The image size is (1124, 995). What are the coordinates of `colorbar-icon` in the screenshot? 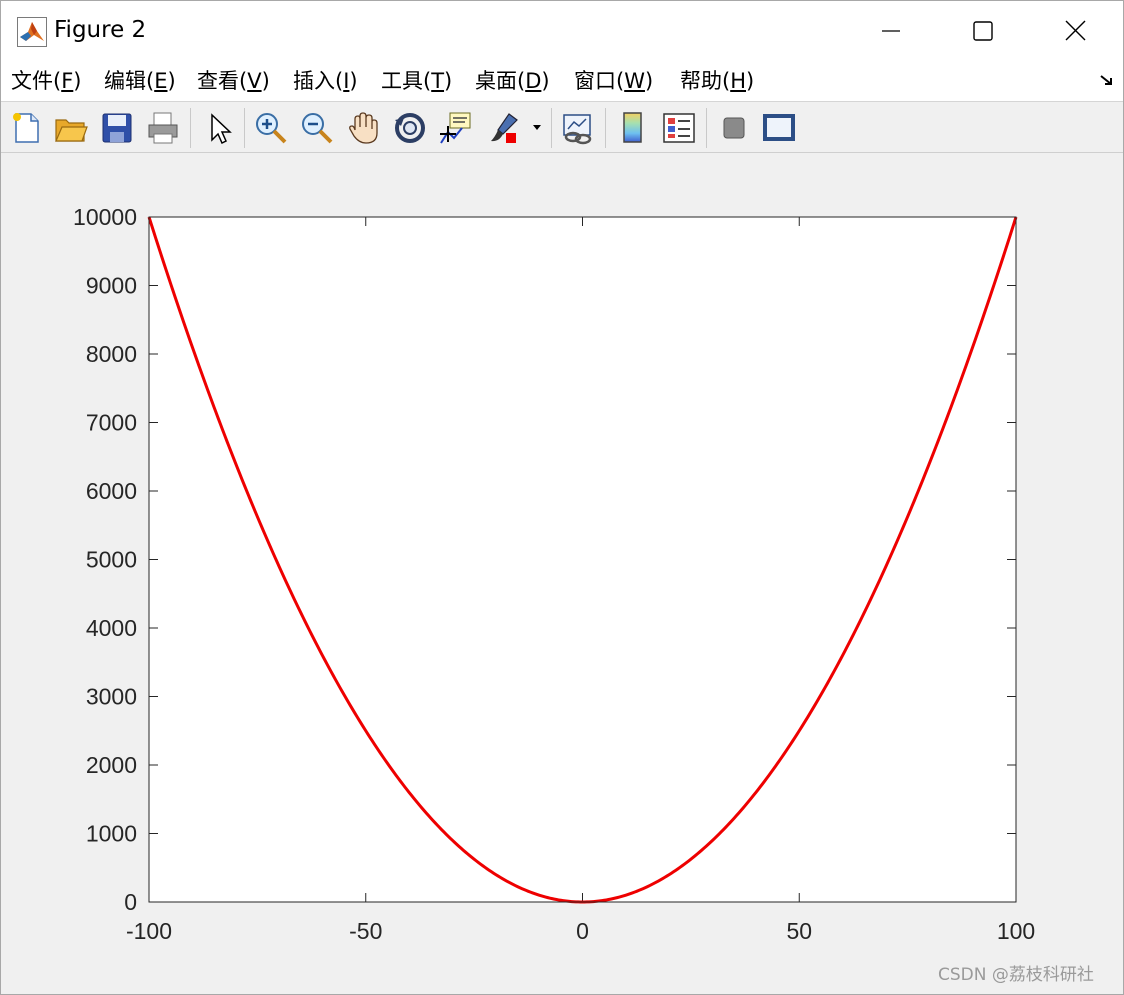 It's located at (633, 128).